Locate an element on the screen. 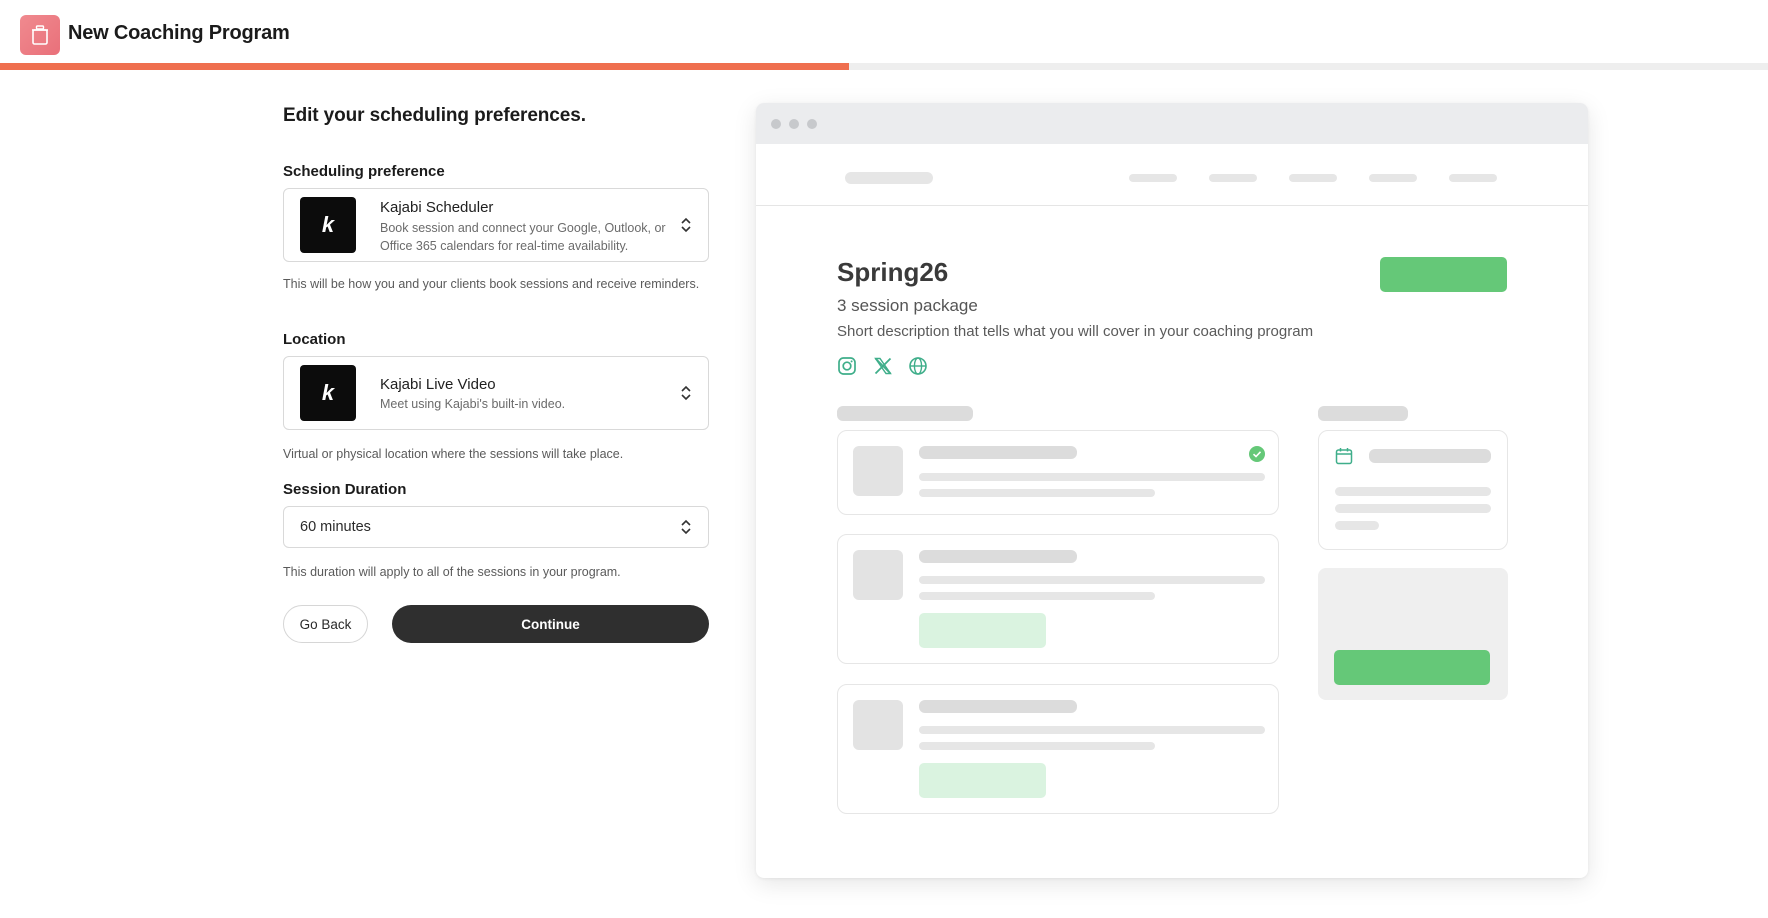 The width and height of the screenshot is (1768, 918). calendar-icon is located at coordinates (1344, 456).